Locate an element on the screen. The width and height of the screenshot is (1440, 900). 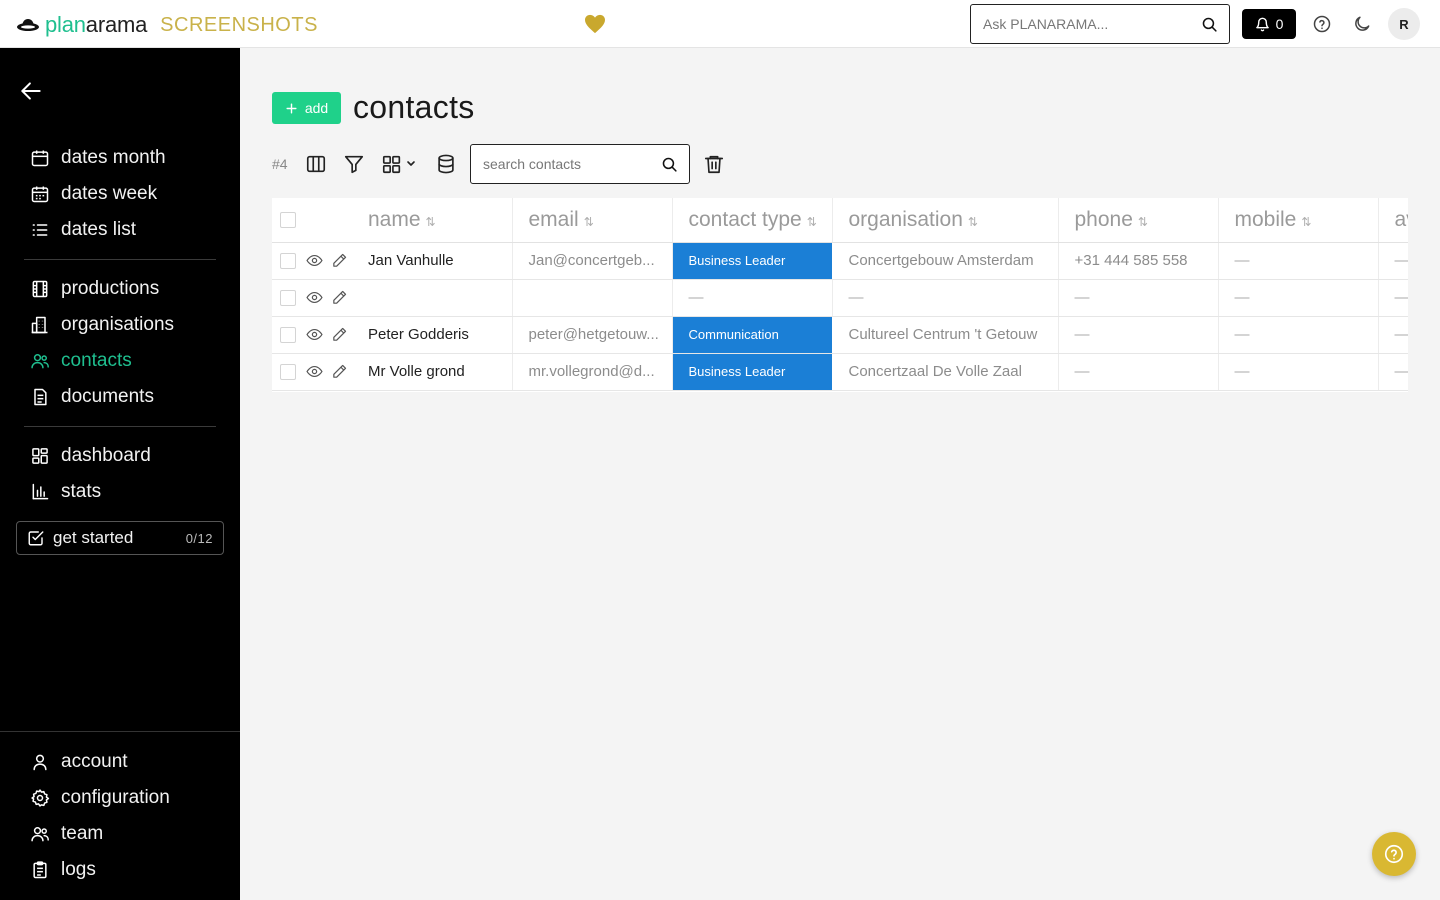
team-icon is located at coordinates (40, 834).